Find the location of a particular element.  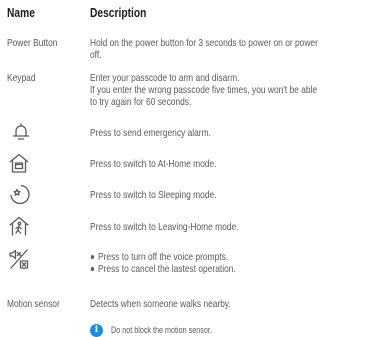

column-header-description: Description is located at coordinates (118, 13).